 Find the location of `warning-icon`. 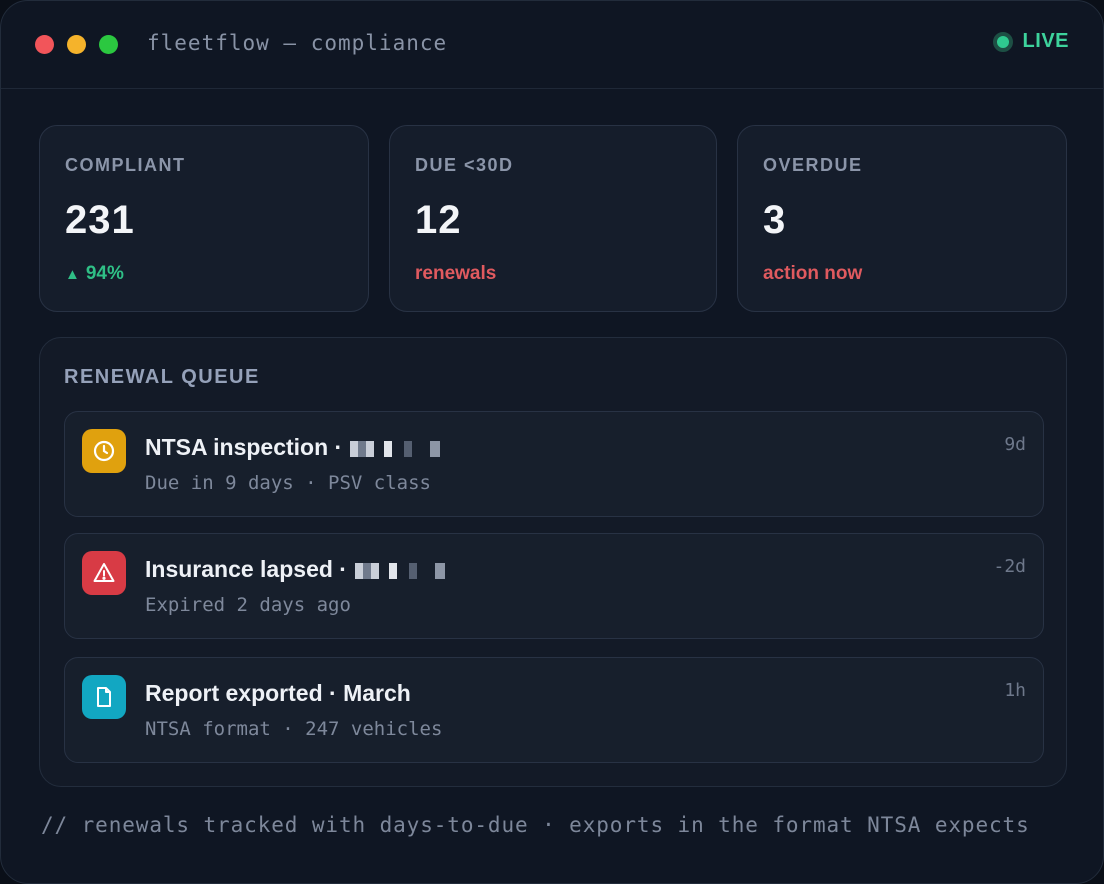

warning-icon is located at coordinates (104, 573).